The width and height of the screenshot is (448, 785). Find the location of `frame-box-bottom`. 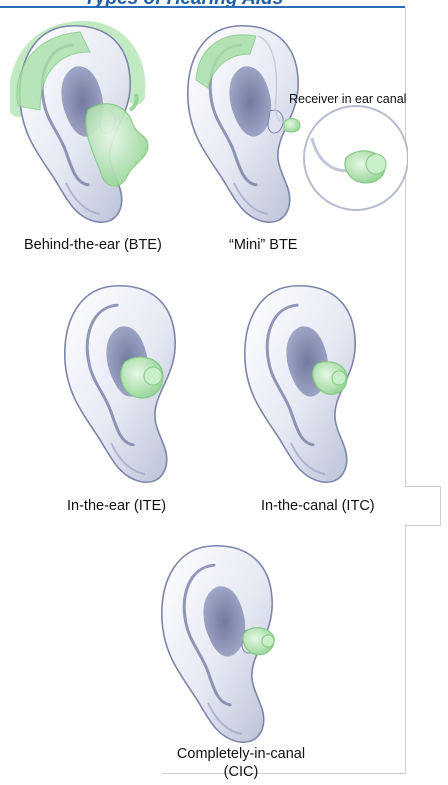

frame-box-bottom is located at coordinates (423, 525).